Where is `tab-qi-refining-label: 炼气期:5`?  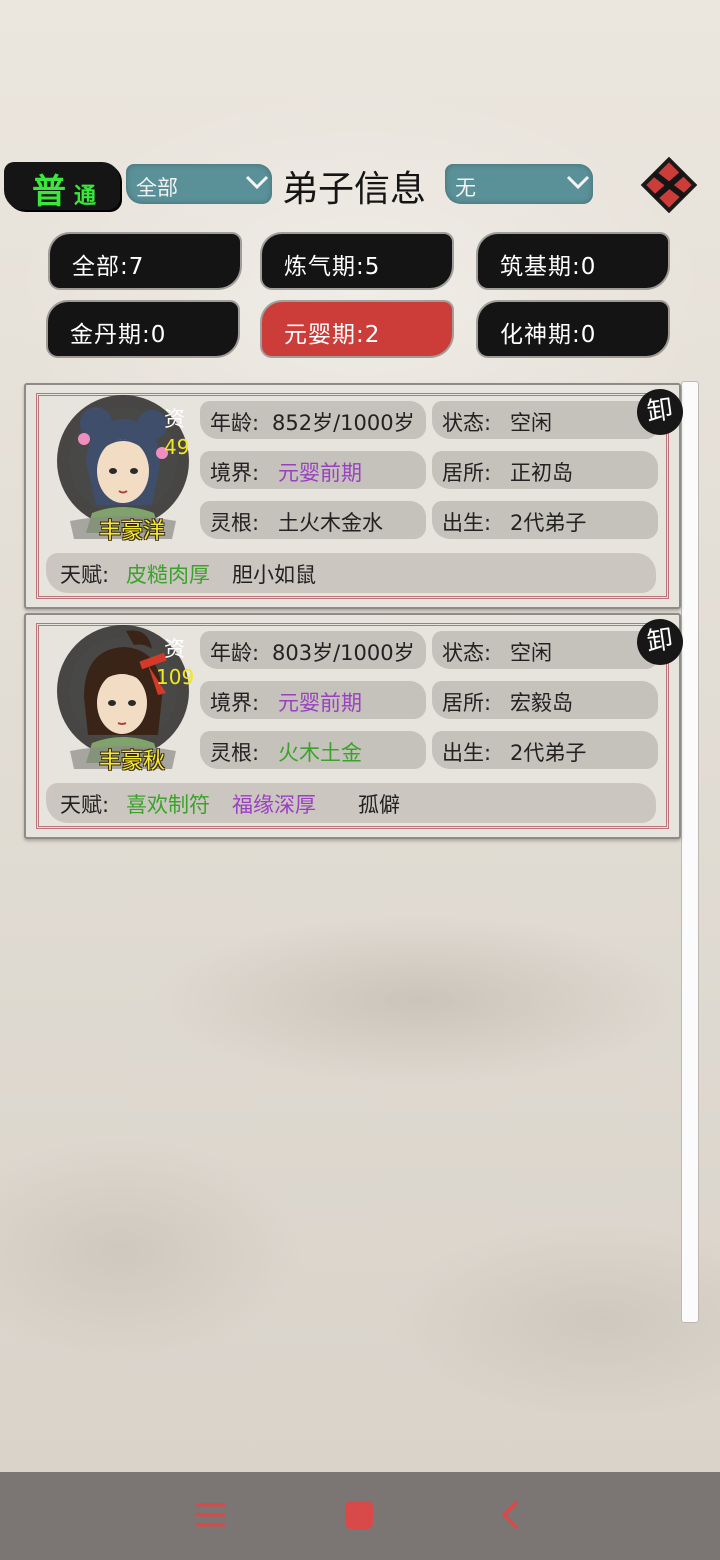 tab-qi-refining-label: 炼气期:5 is located at coordinates (332, 267).